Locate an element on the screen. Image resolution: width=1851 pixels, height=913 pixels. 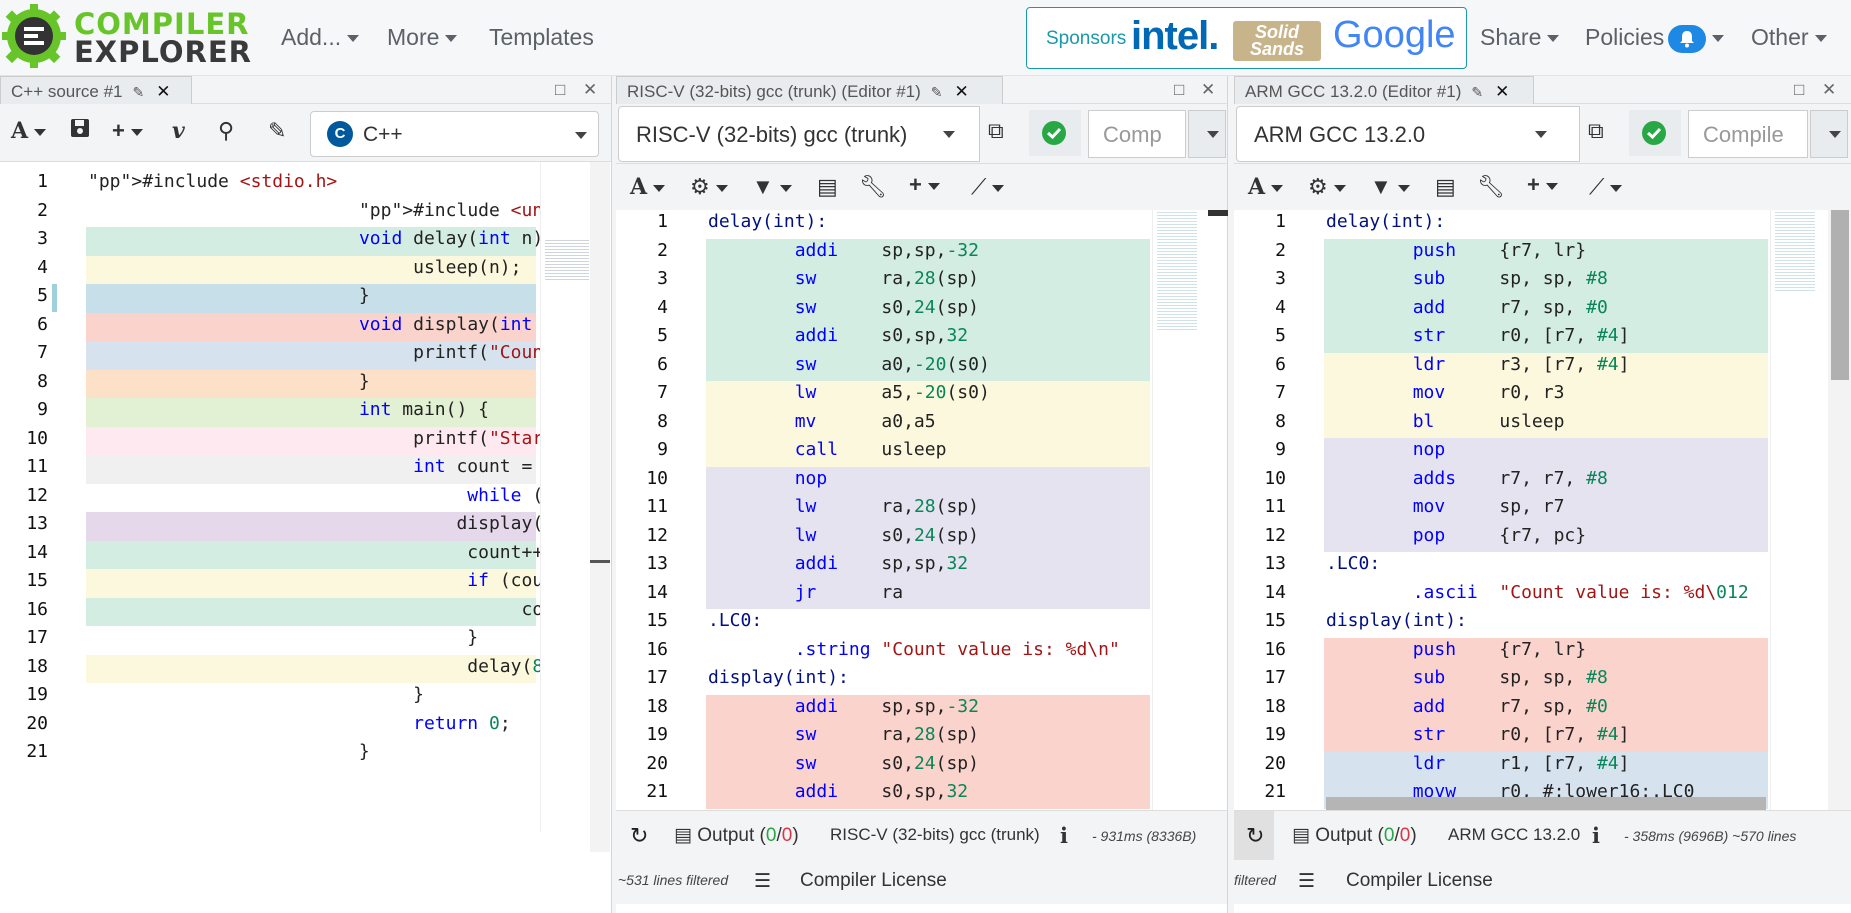
tab-cpp-source: C++ source #1 ✎ ✕ is located at coordinates (96, 90).